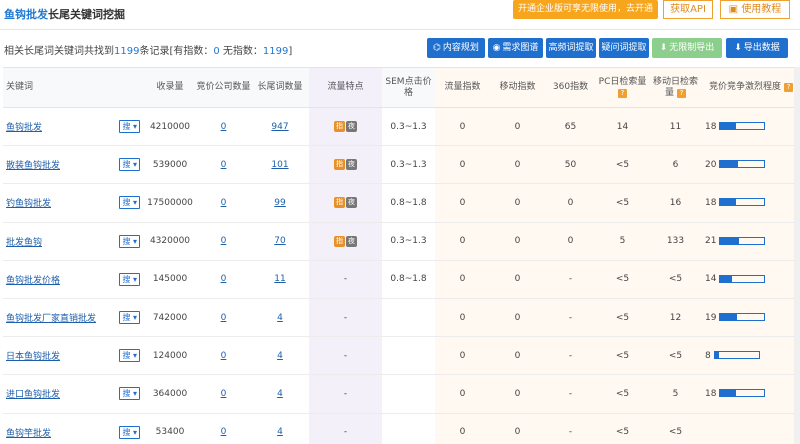 The height and width of the screenshot is (444, 800). What do you see at coordinates (73, 87) in the screenshot?
I see `col-keyword: 关键词` at bounding box center [73, 87].